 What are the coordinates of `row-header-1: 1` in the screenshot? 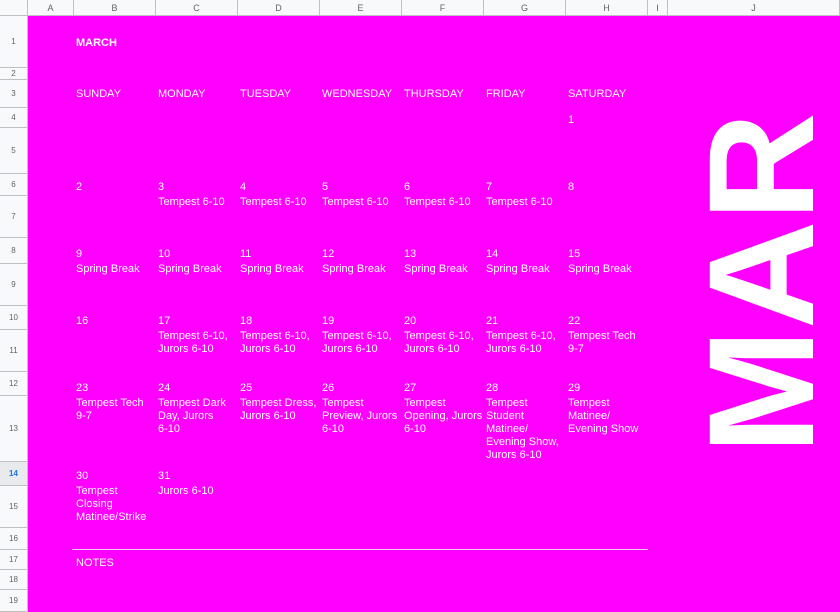 It's located at (14, 42).